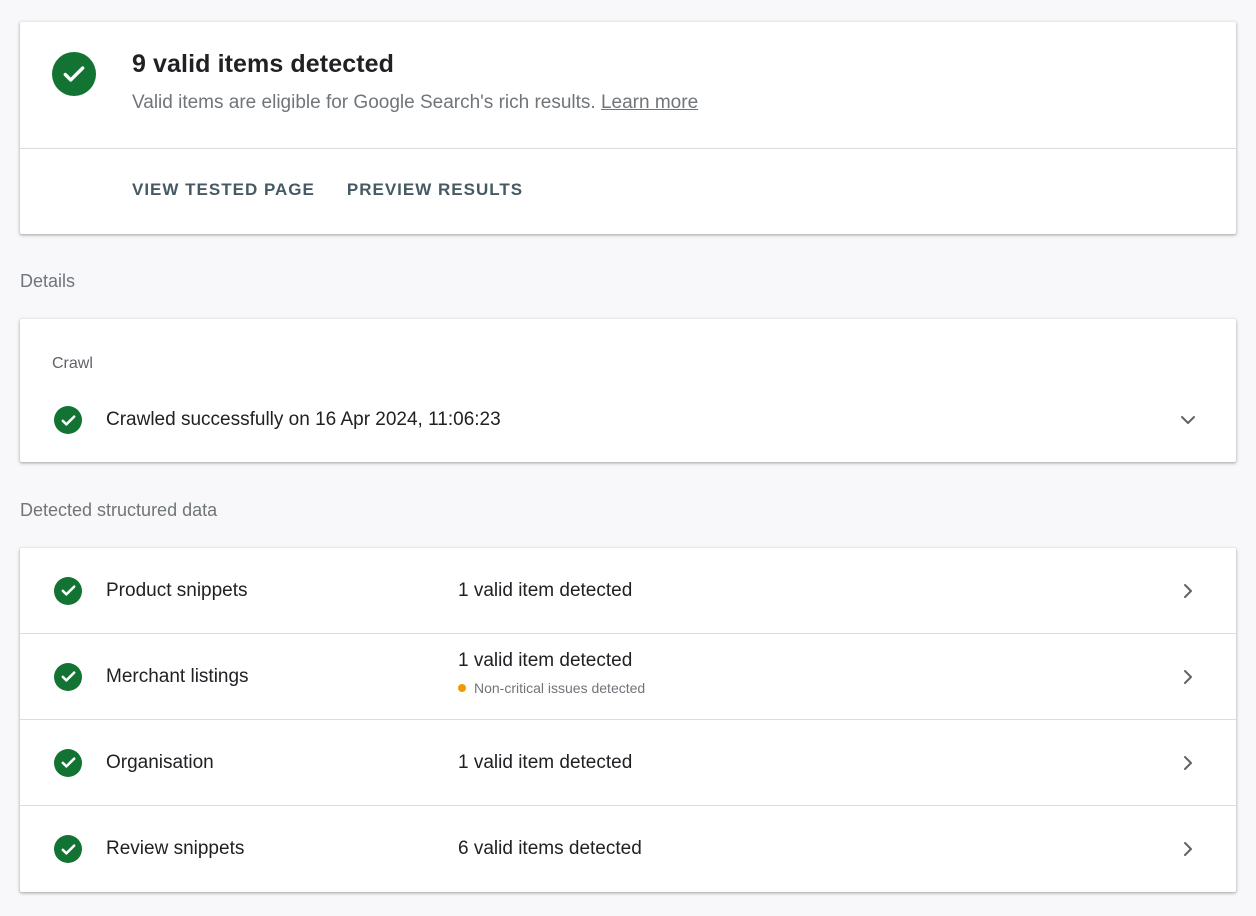  Describe the element at coordinates (550, 848) in the screenshot. I see `structured-item-count: 6 valid items detected` at that location.